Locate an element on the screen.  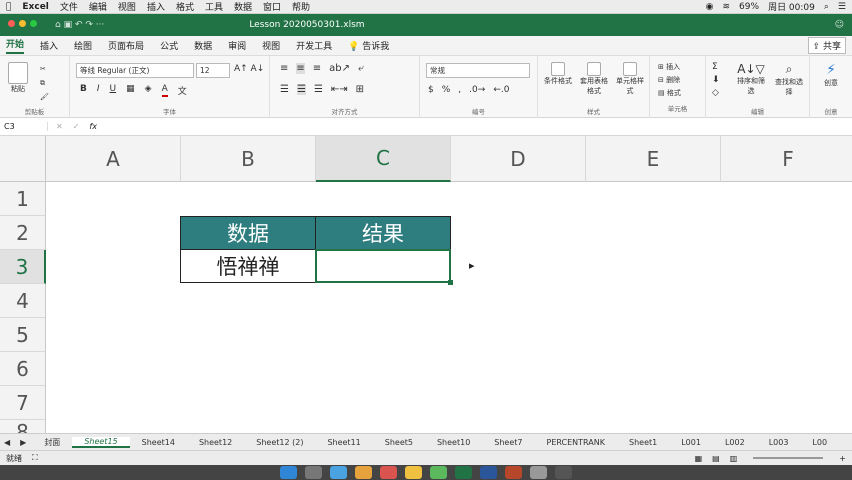
sheet-tab-sheet10: Sheet10 is located at coordinates (453, 442).